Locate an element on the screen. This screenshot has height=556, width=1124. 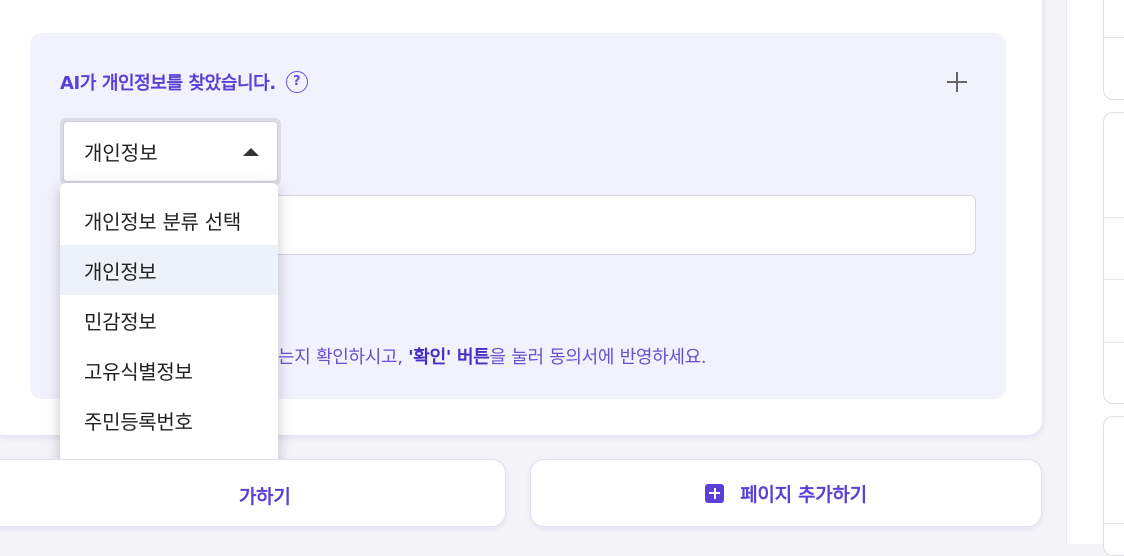
ai-panel-header: AI가 개인정보를 찾았습니다. ? is located at coordinates (184, 82).